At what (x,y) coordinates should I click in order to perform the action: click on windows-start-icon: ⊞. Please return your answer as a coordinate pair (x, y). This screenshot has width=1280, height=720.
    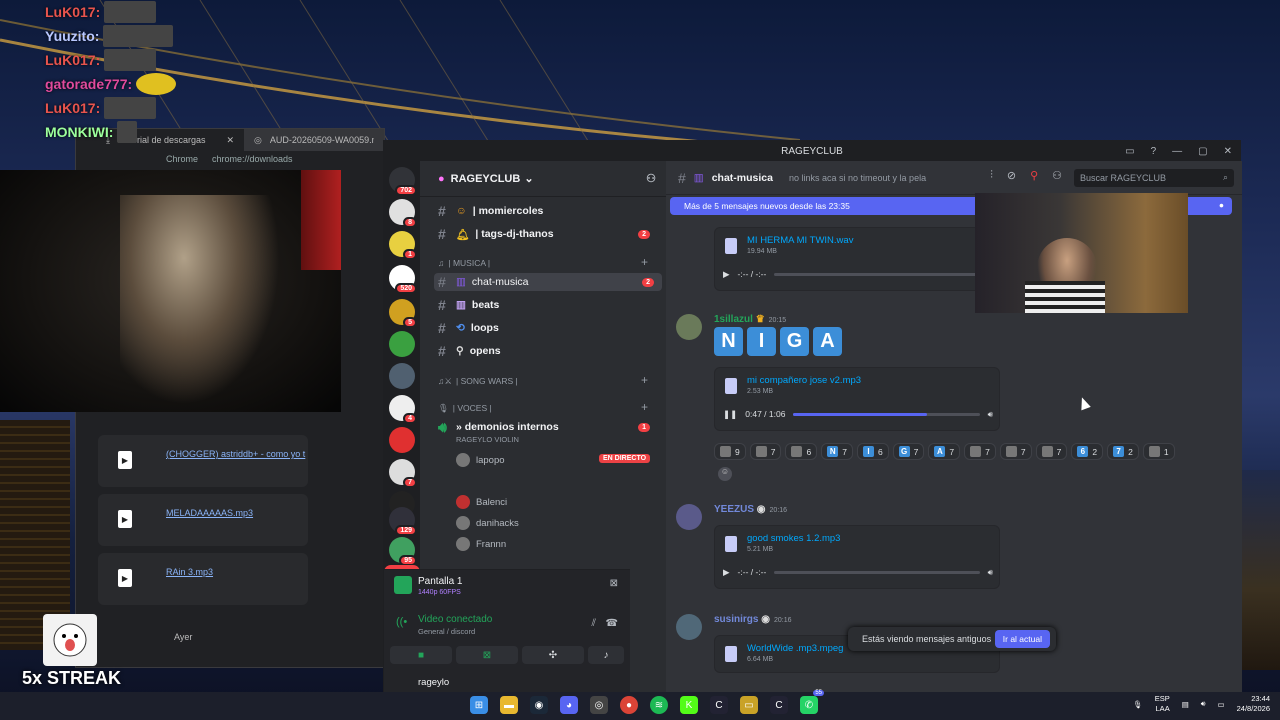
    Looking at the image, I should click on (479, 705).